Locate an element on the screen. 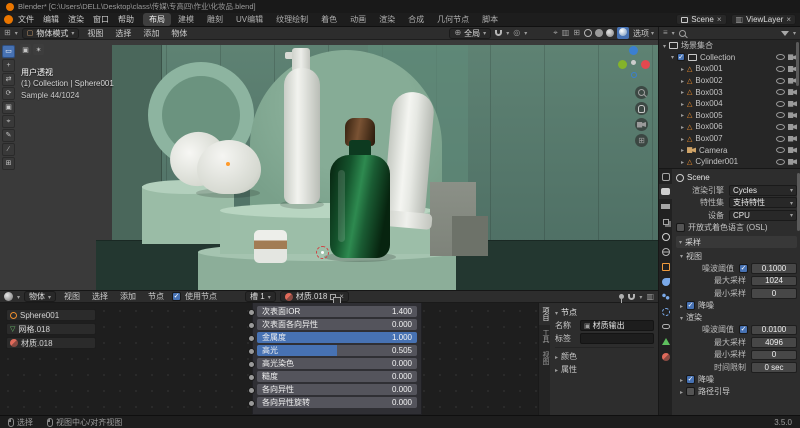 This screenshot has height=428, width=800. outliner-row-collection: Collection is located at coordinates (729, 58).